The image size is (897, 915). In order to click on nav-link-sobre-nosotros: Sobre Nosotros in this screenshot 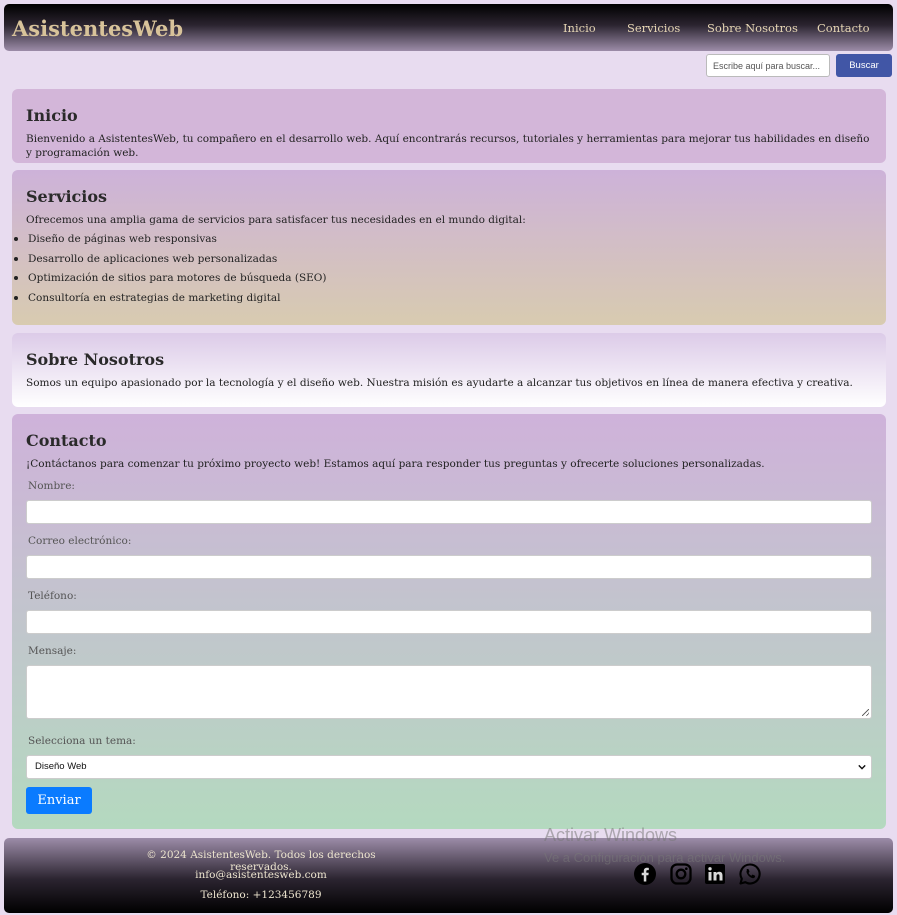, I will do `click(752, 28)`.